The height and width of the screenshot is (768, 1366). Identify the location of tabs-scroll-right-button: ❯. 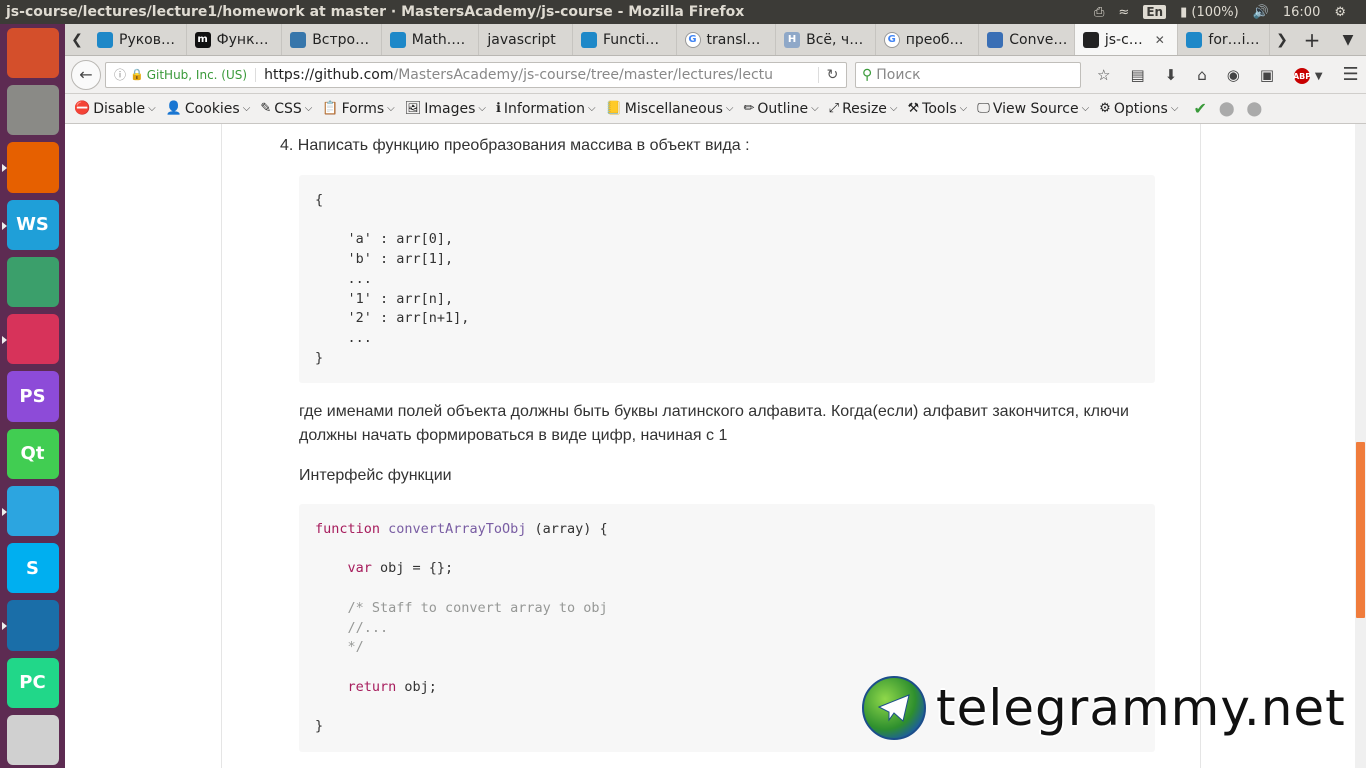
(1282, 39).